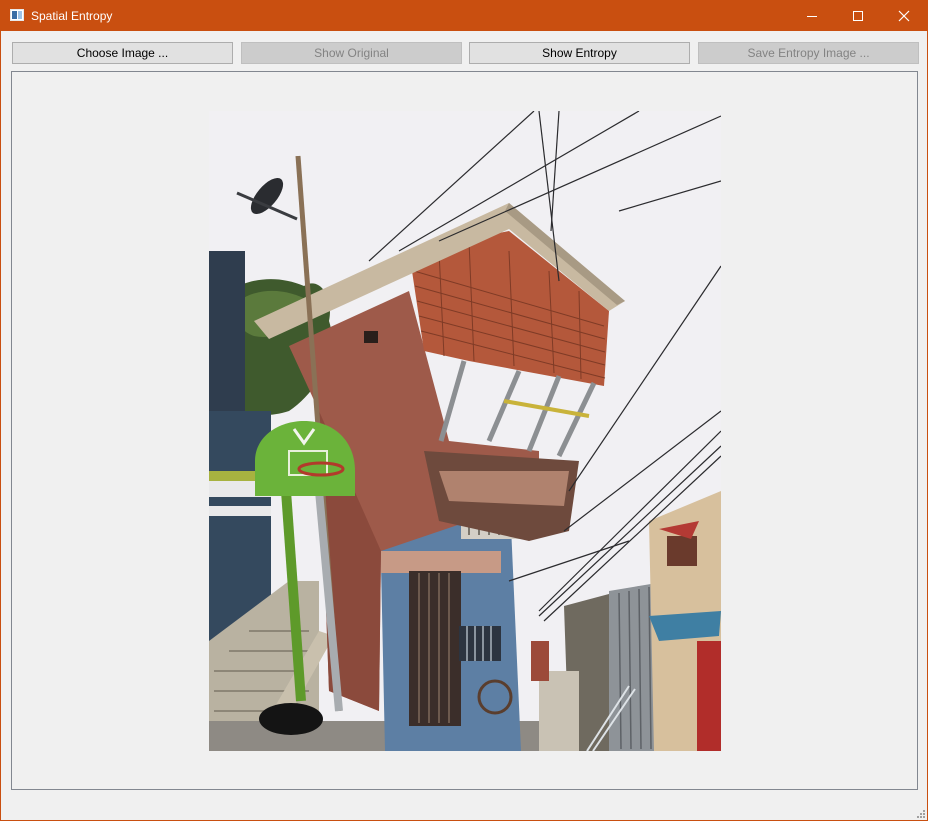  Describe the element at coordinates (17, 15) in the screenshot. I see `app-window-icon` at that location.